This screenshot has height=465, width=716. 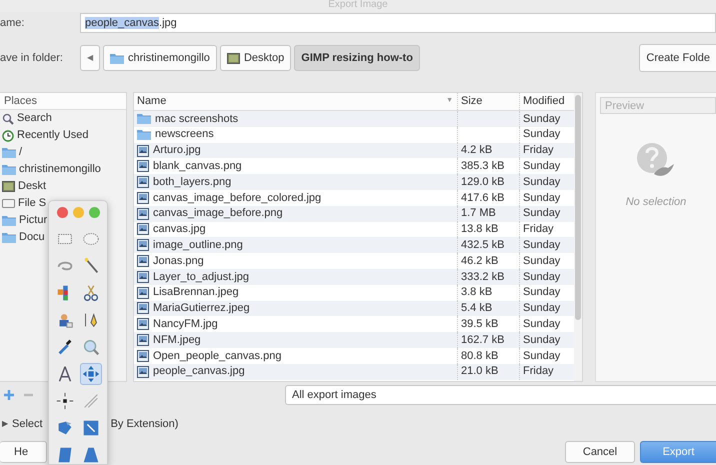 I want to click on places-item: christinemongillo, so click(x=60, y=169).